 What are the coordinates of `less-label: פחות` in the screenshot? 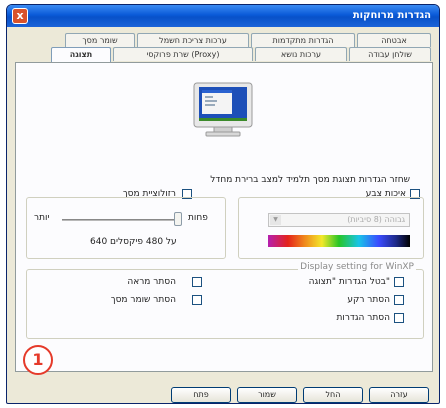 It's located at (198, 218).